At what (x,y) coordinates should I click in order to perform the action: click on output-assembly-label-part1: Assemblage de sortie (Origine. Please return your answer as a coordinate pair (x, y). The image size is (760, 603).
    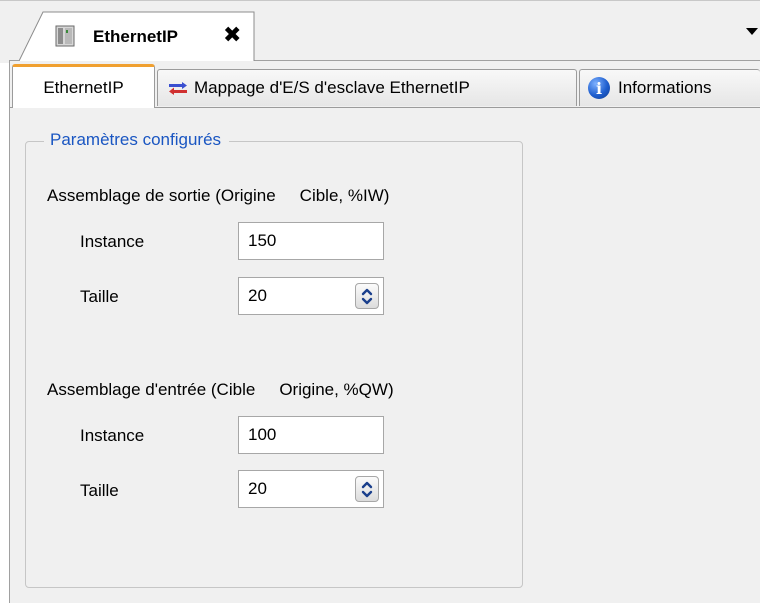
    Looking at the image, I should click on (161, 195).